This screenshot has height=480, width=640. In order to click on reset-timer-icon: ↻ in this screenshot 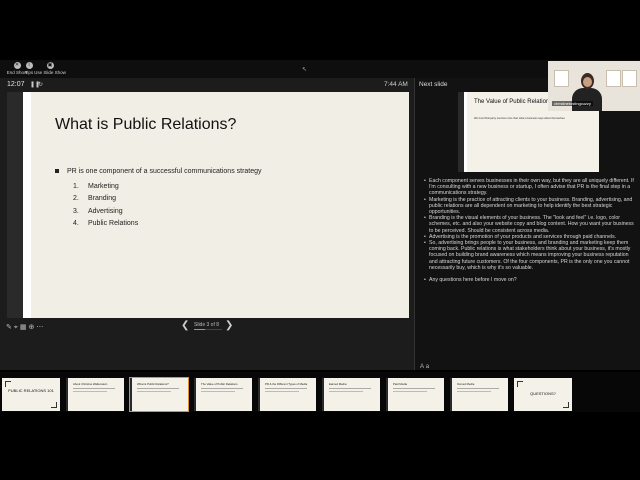, I will do `click(40, 84)`.